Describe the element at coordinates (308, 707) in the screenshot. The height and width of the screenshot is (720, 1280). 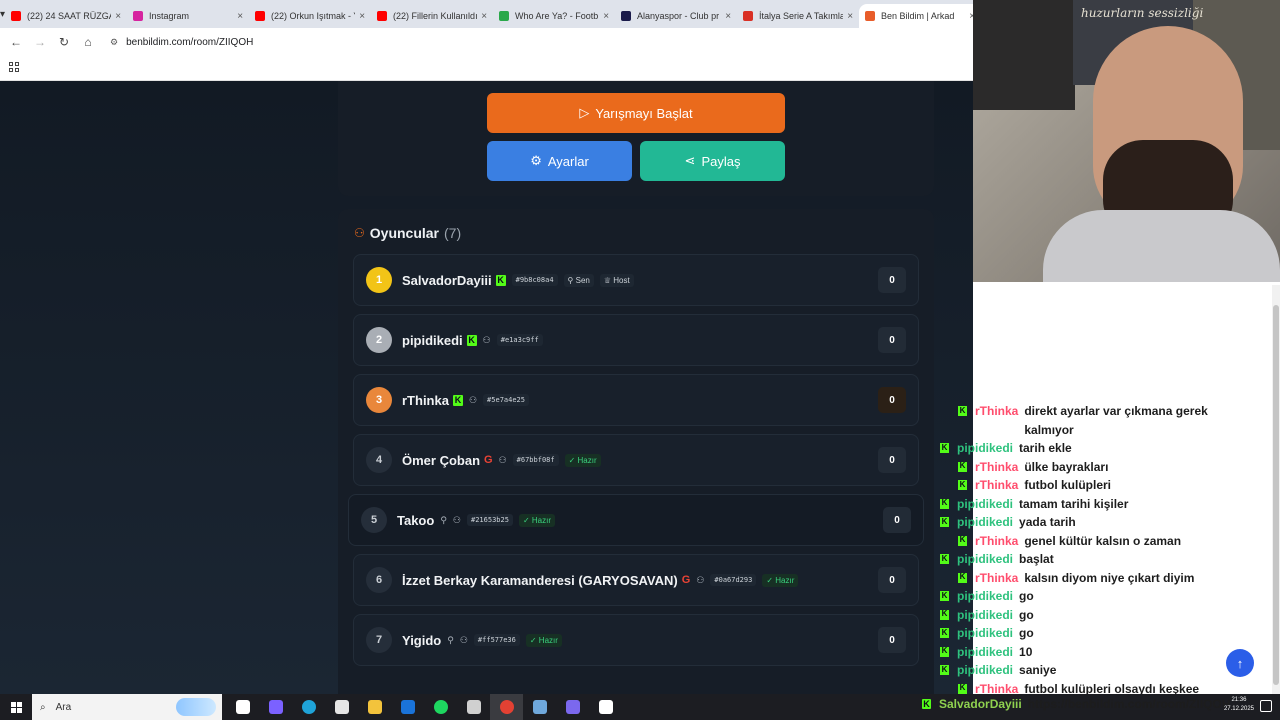
I see `edge-icon` at that location.